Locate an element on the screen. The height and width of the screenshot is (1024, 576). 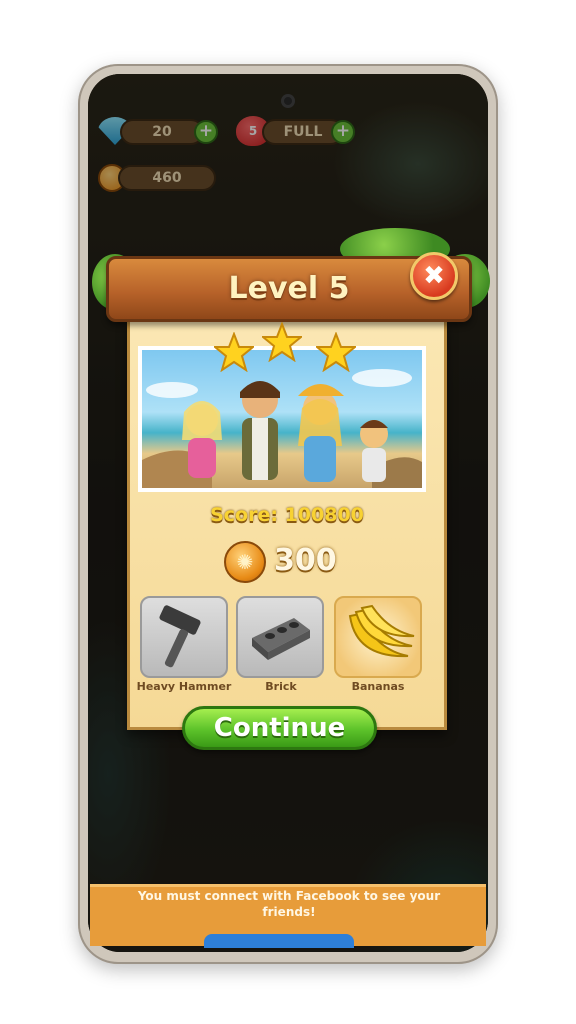
reward-label-brick: Brick is located at coordinates (281, 686).